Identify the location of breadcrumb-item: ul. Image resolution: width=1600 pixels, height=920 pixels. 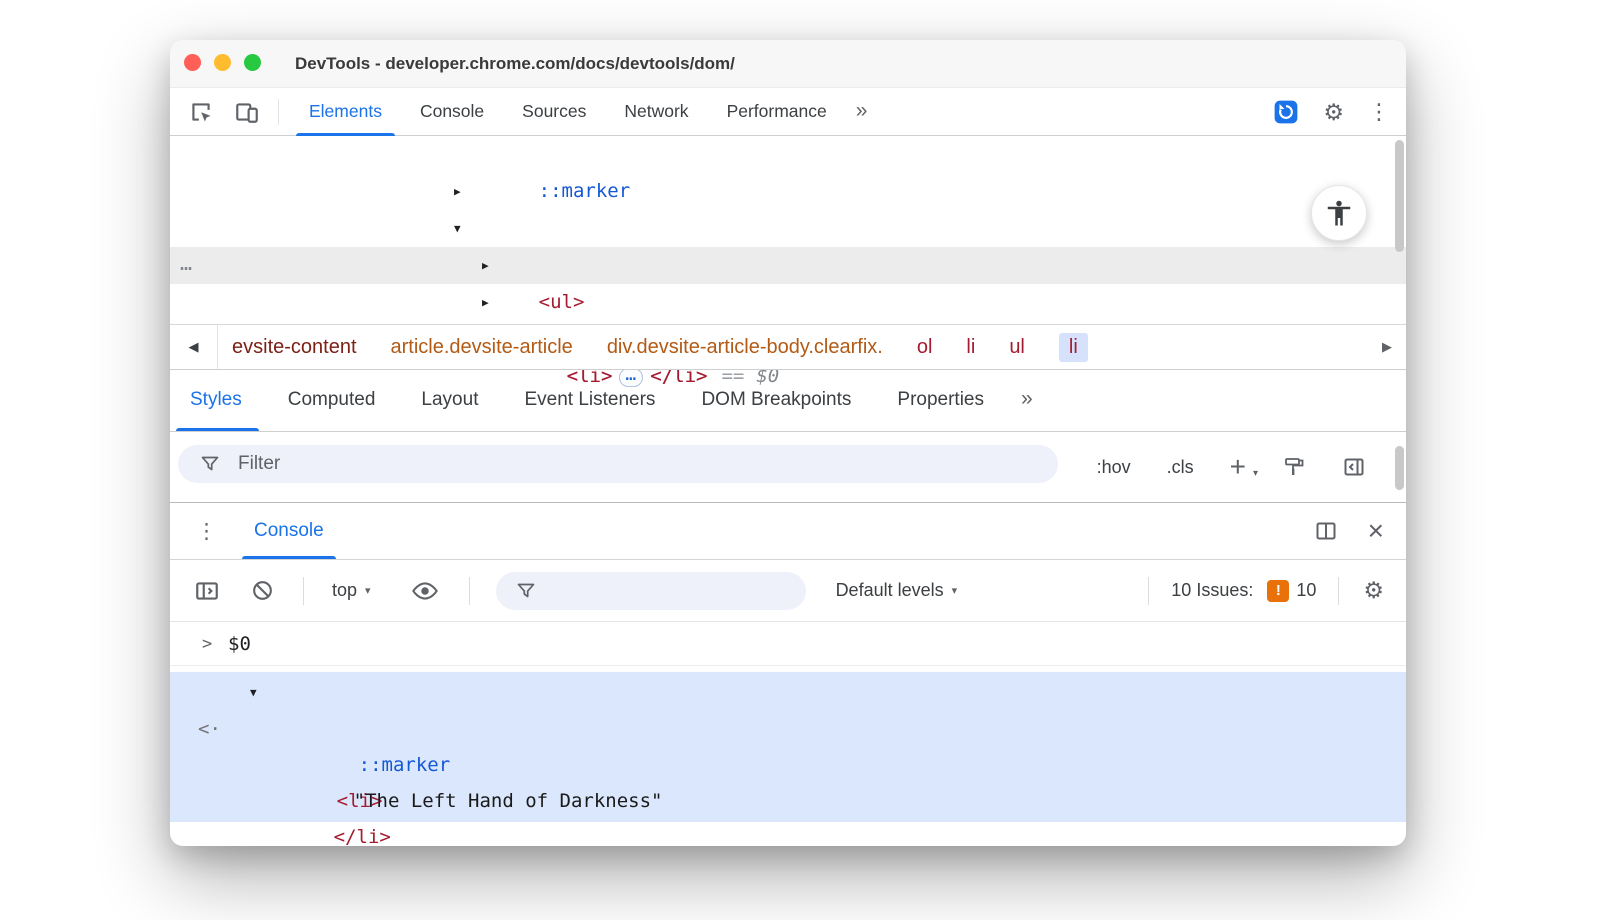
(1017, 347).